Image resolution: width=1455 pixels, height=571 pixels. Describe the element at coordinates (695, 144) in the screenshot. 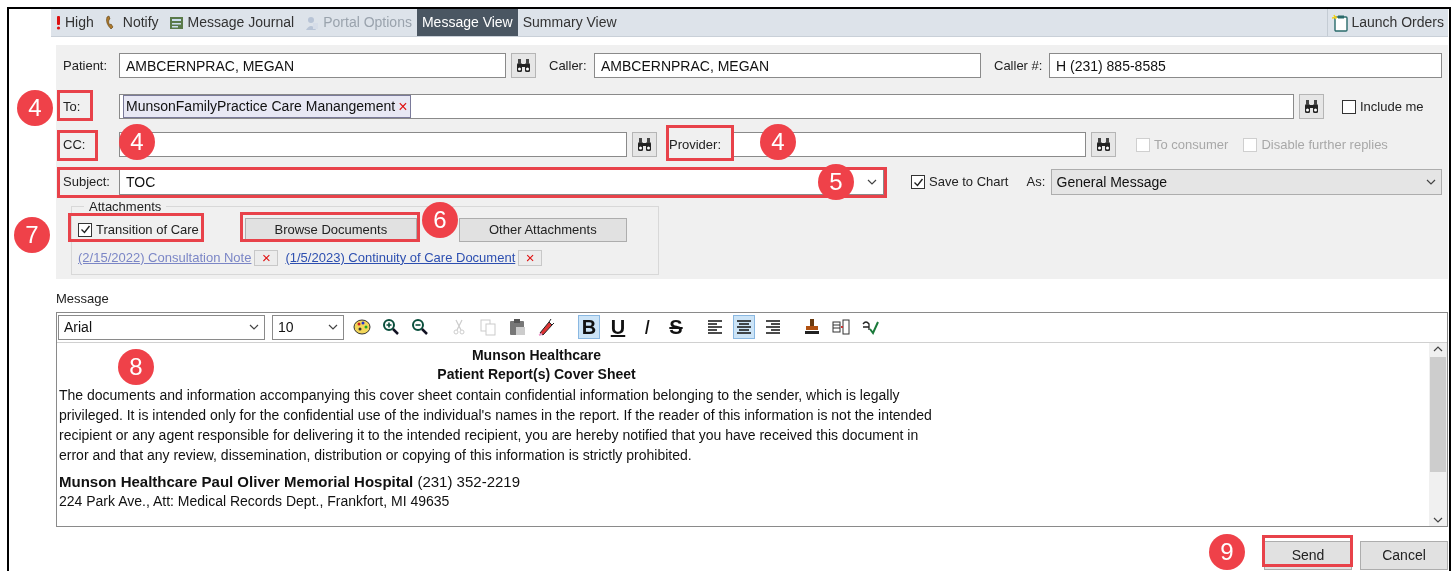

I see `field-label: Provider:` at that location.